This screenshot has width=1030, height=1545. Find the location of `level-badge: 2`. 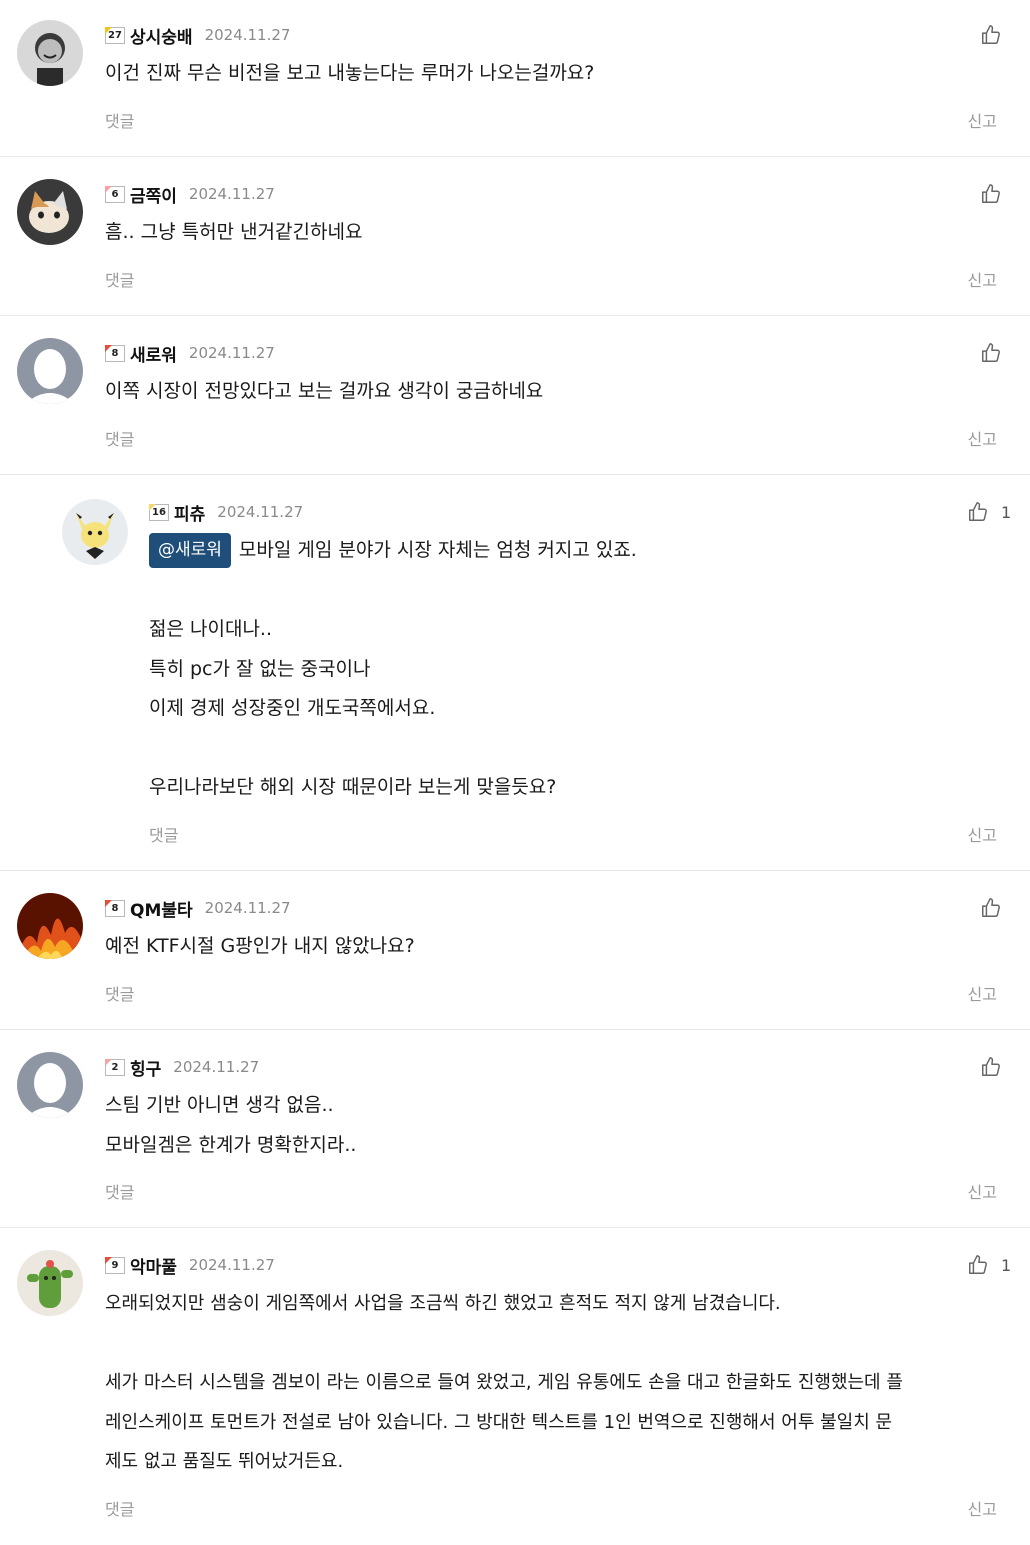

level-badge: 2 is located at coordinates (115, 1067).